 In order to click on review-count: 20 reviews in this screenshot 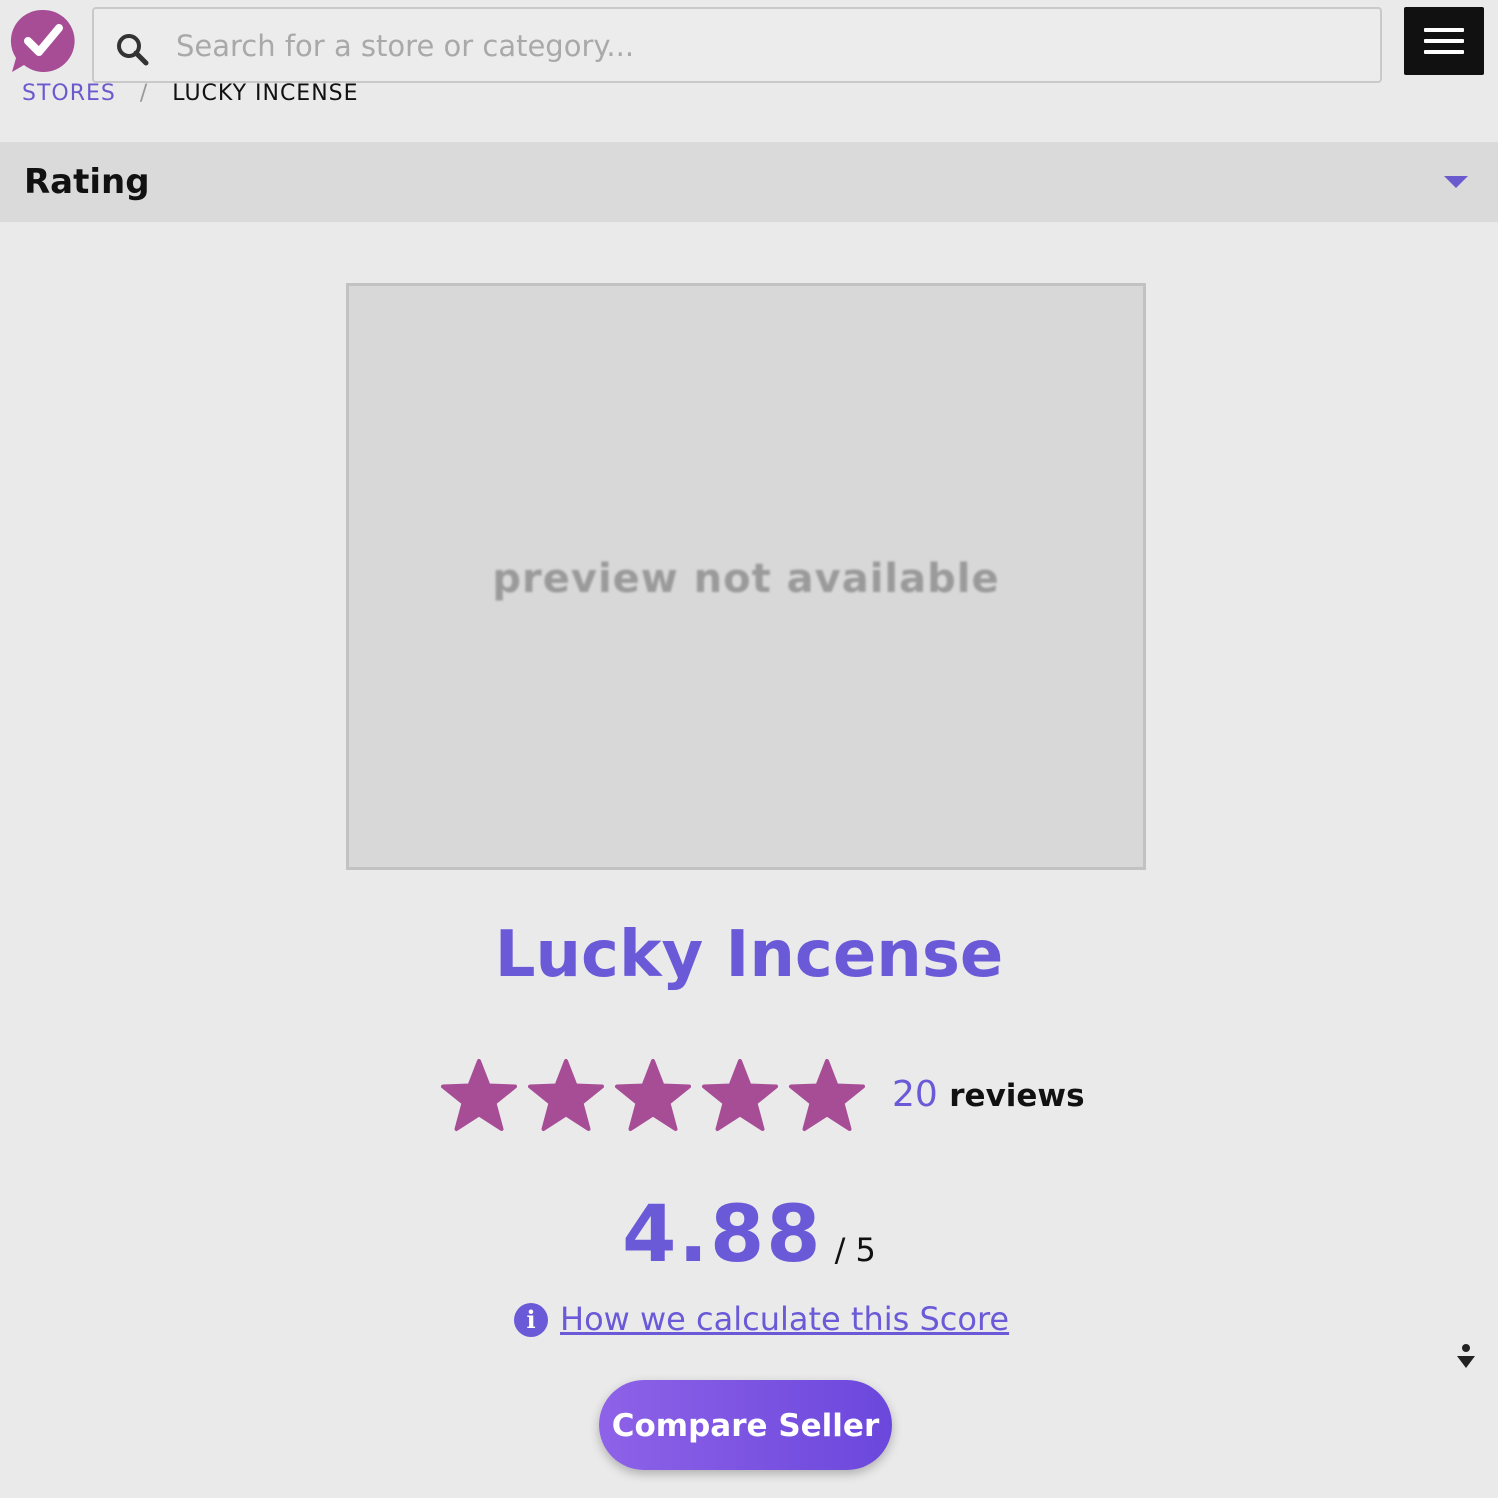, I will do `click(988, 1094)`.